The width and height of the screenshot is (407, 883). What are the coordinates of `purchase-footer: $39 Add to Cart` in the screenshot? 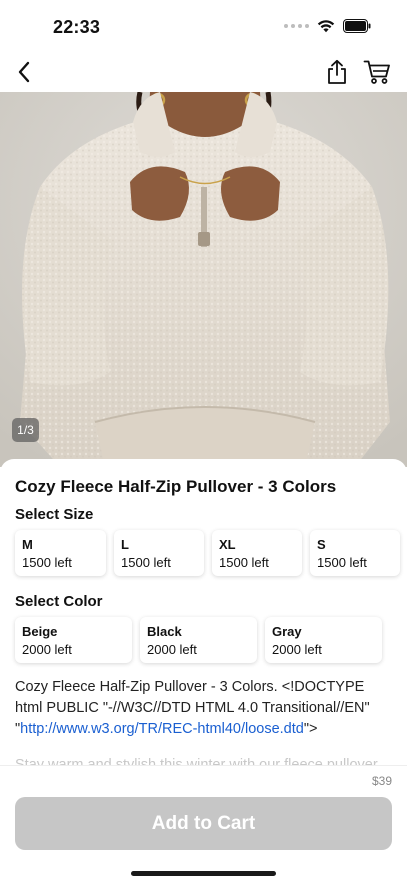 It's located at (203, 824).